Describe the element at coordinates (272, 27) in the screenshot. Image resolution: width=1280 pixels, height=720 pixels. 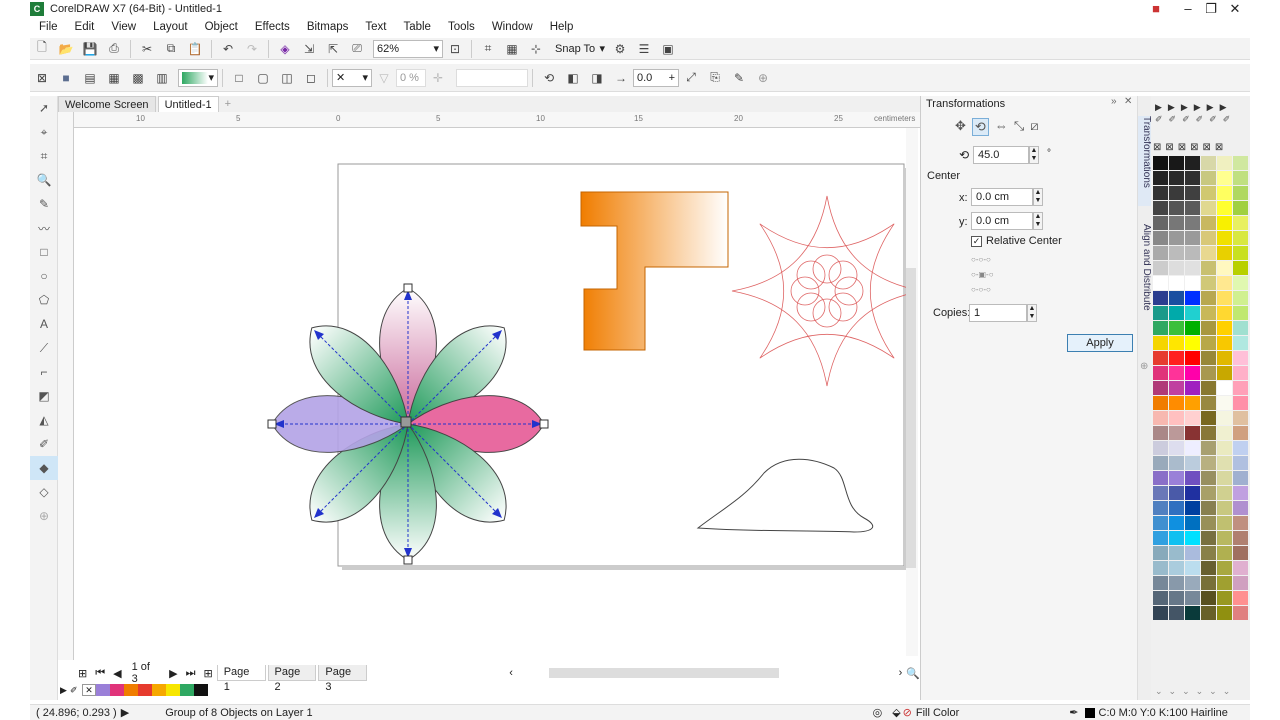
I see `menu-effects: Effects` at that location.